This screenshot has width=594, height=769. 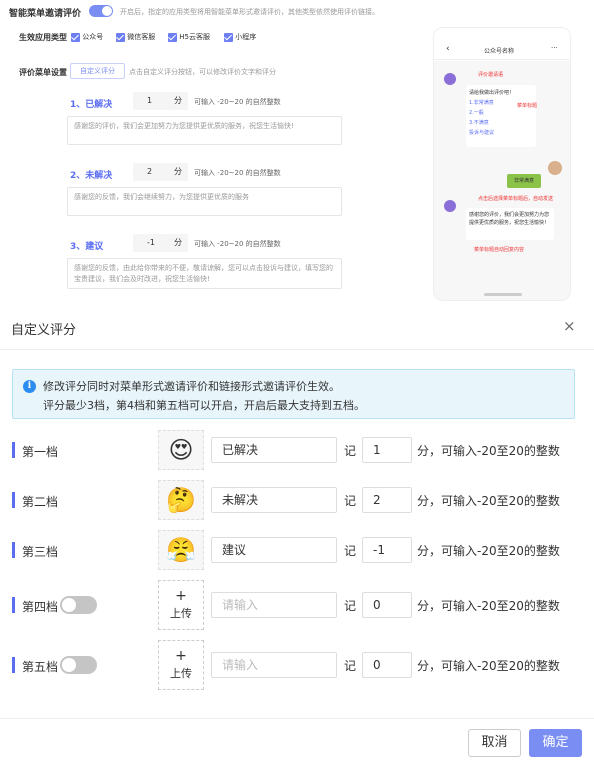 I want to click on angry-emoji-icon: 😤, so click(x=181, y=550).